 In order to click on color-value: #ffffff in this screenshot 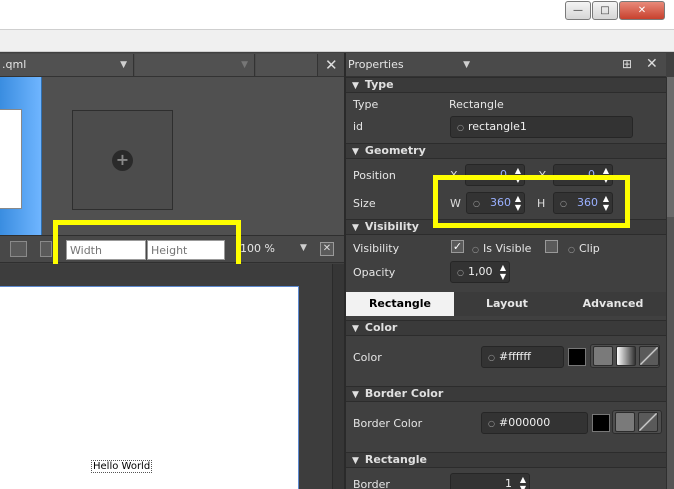, I will do `click(514, 356)`.